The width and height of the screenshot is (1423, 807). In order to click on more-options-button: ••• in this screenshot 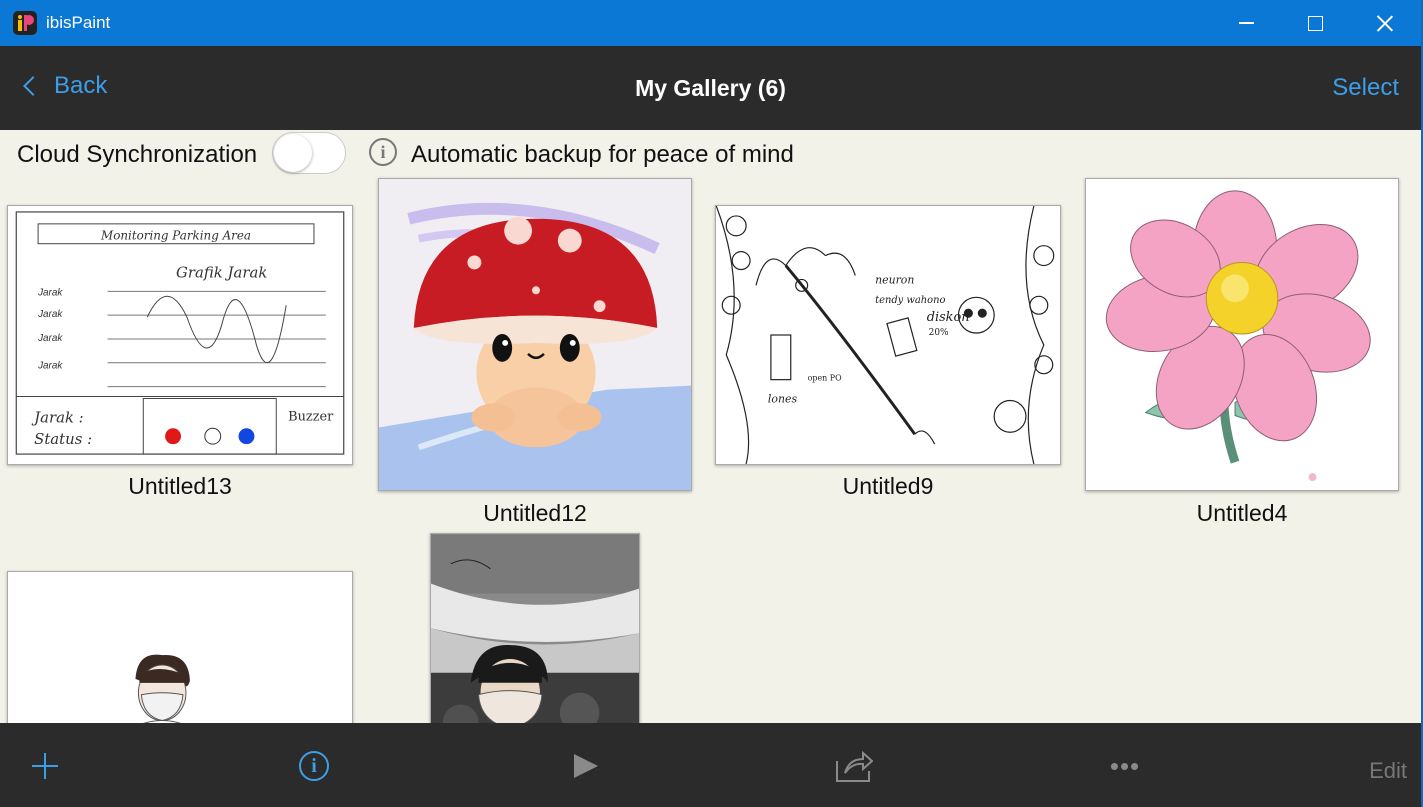, I will do `click(1125, 766)`.